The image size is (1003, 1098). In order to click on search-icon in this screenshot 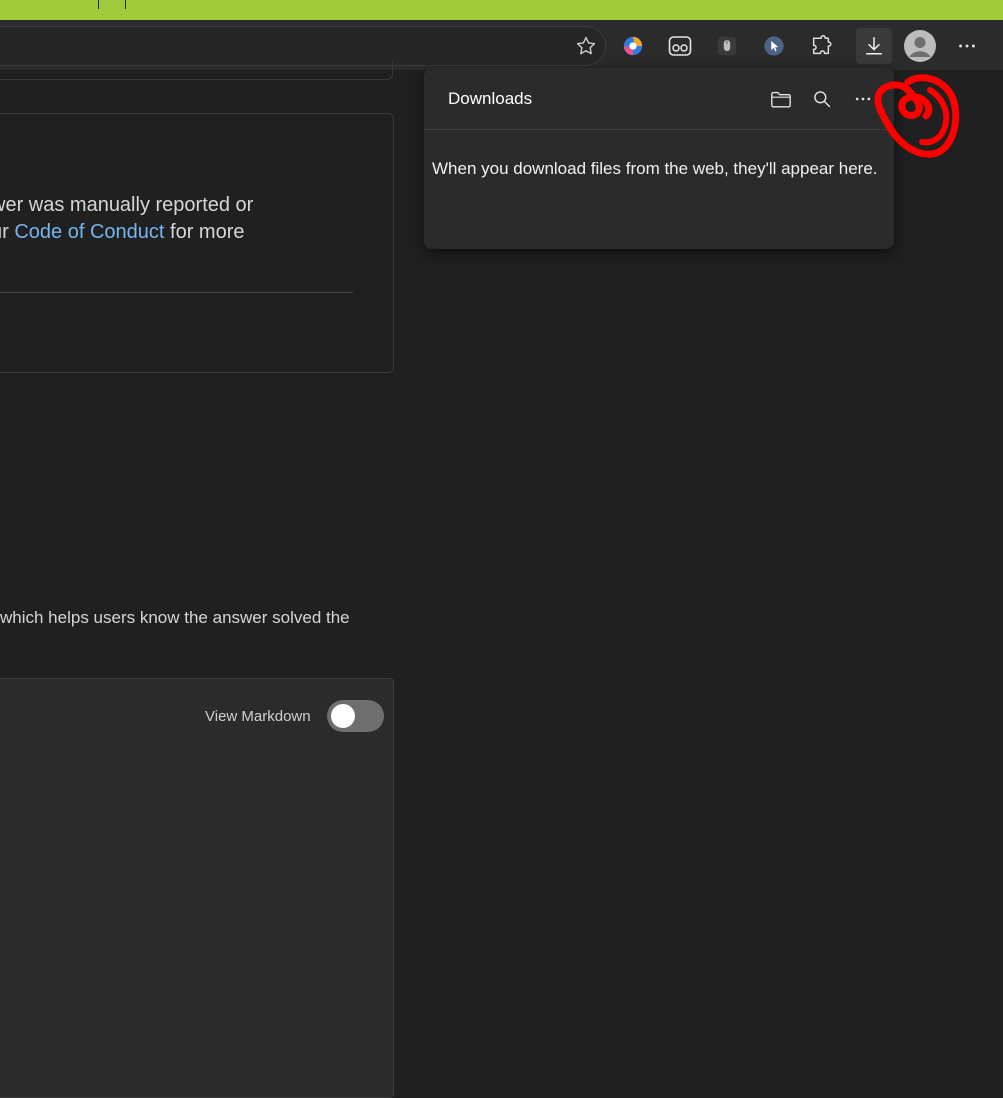, I will do `click(822, 99)`.